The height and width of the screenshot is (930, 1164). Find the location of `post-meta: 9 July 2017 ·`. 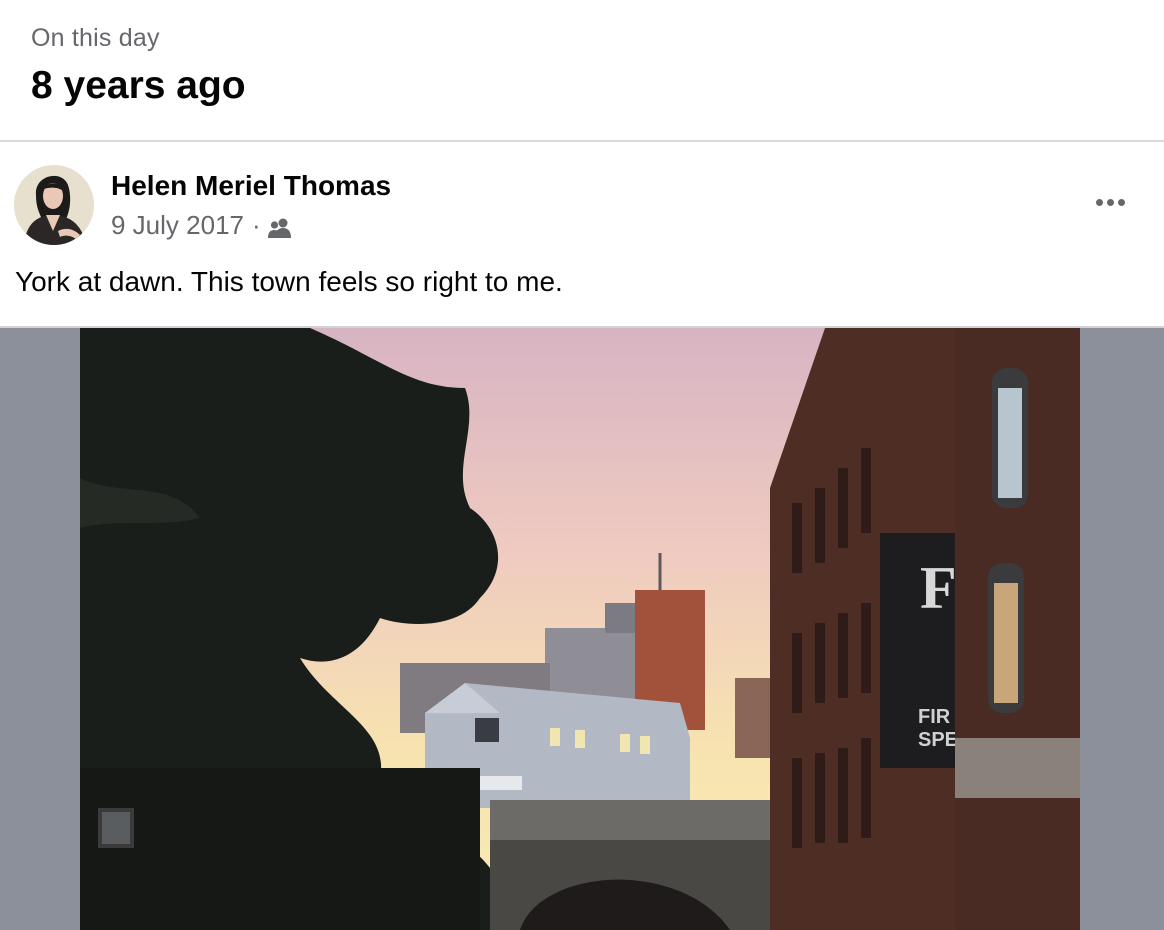

post-meta: 9 July 2017 · is located at coordinates (202, 225).